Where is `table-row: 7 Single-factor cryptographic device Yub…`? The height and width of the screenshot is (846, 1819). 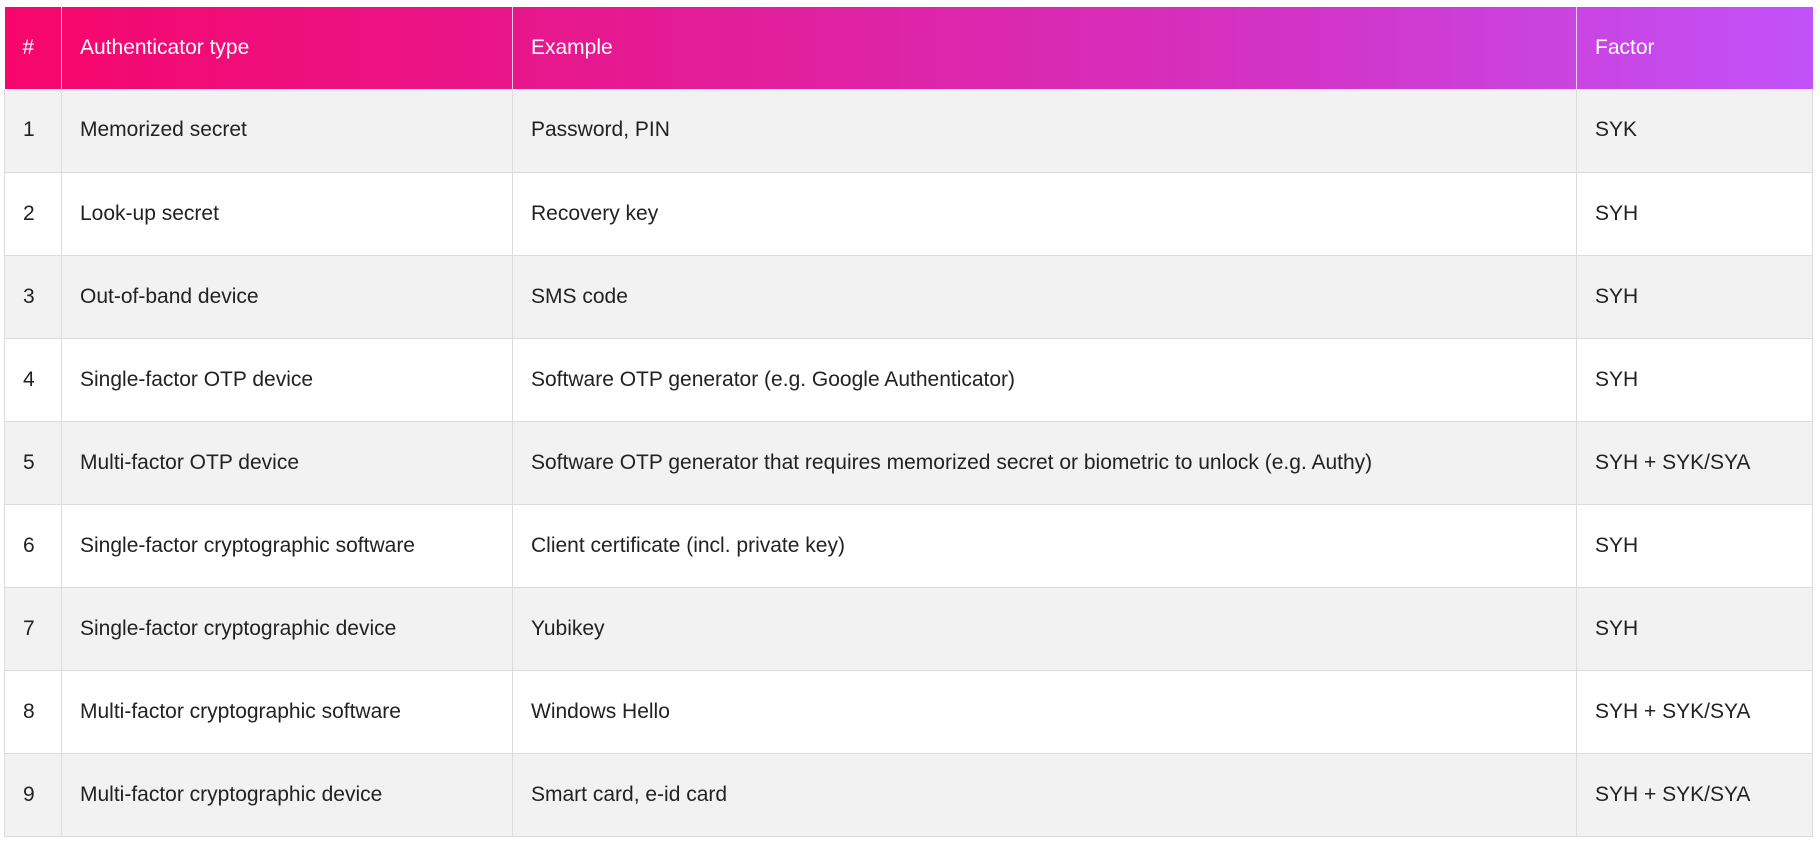 table-row: 7 Single-factor cryptographic device Yub… is located at coordinates (908, 629).